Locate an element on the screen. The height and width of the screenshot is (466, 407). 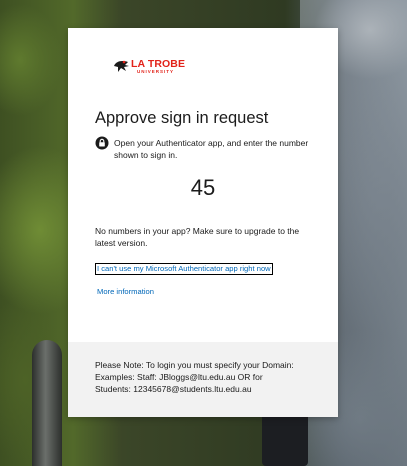
page-title: Approve sign in request is located at coordinates (182, 118).